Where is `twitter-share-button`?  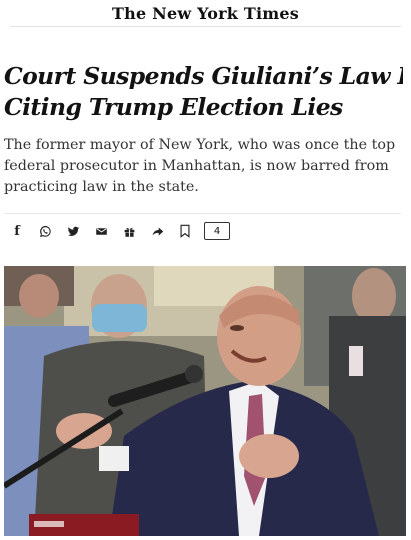
twitter-share-button is located at coordinates (73, 231).